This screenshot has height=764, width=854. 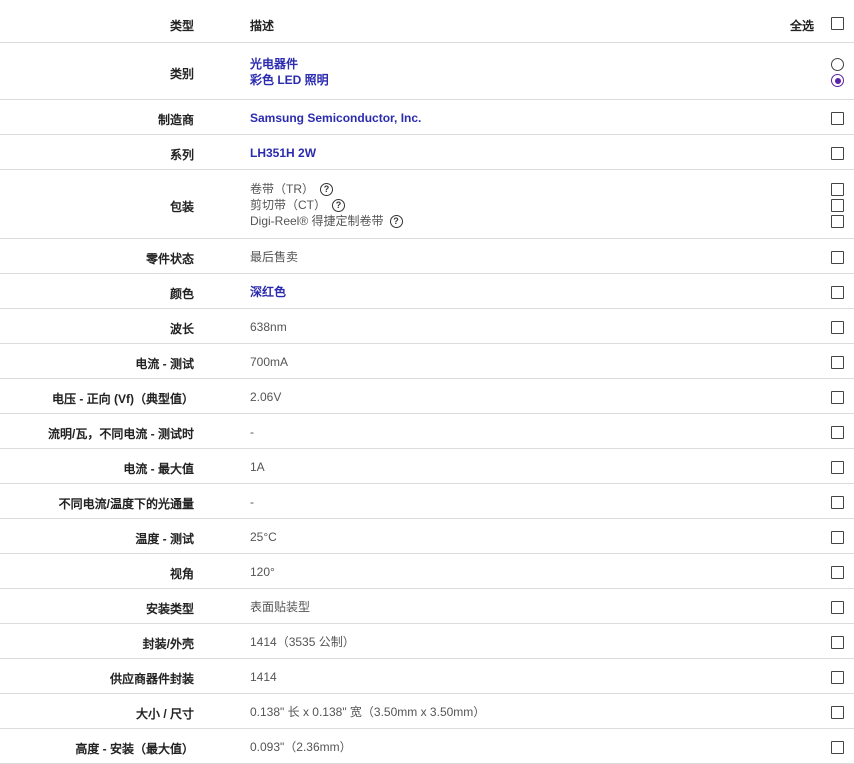 I want to click on description-line: 700mA, so click(x=269, y=362).